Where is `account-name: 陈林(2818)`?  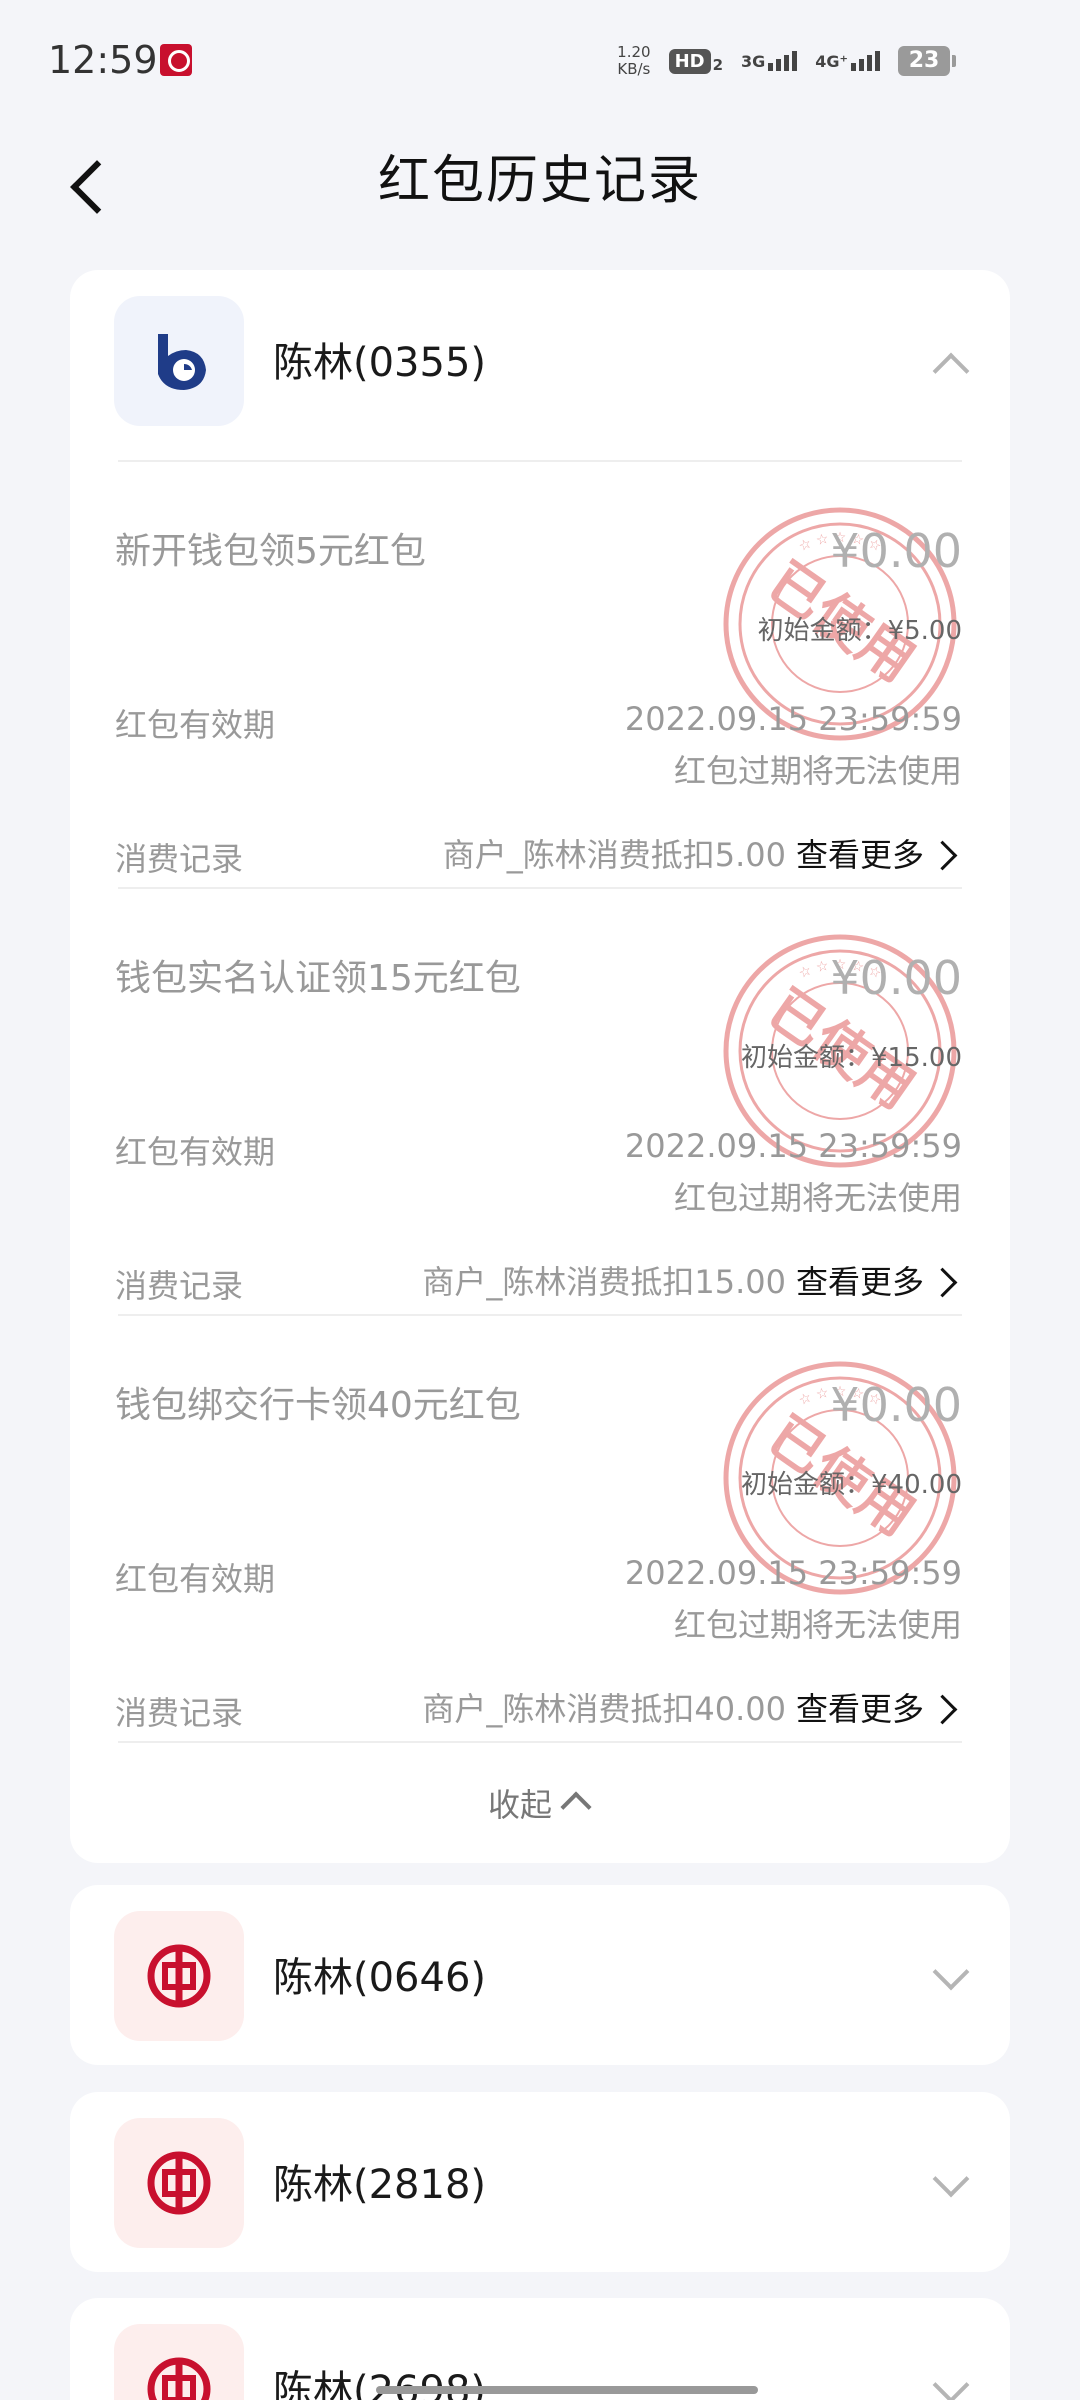
account-name: 陈林(2818) is located at coordinates (380, 2185).